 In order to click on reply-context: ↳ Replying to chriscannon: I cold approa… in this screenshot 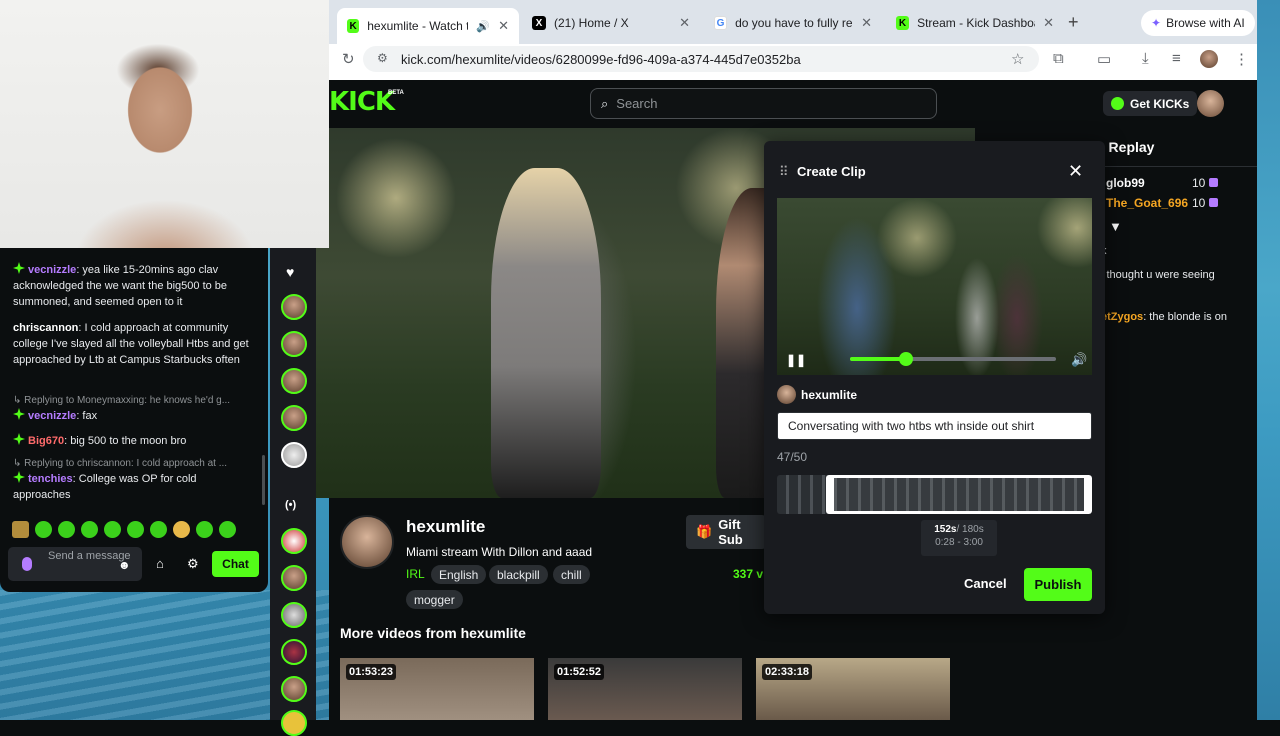, I will do `click(132, 463)`.